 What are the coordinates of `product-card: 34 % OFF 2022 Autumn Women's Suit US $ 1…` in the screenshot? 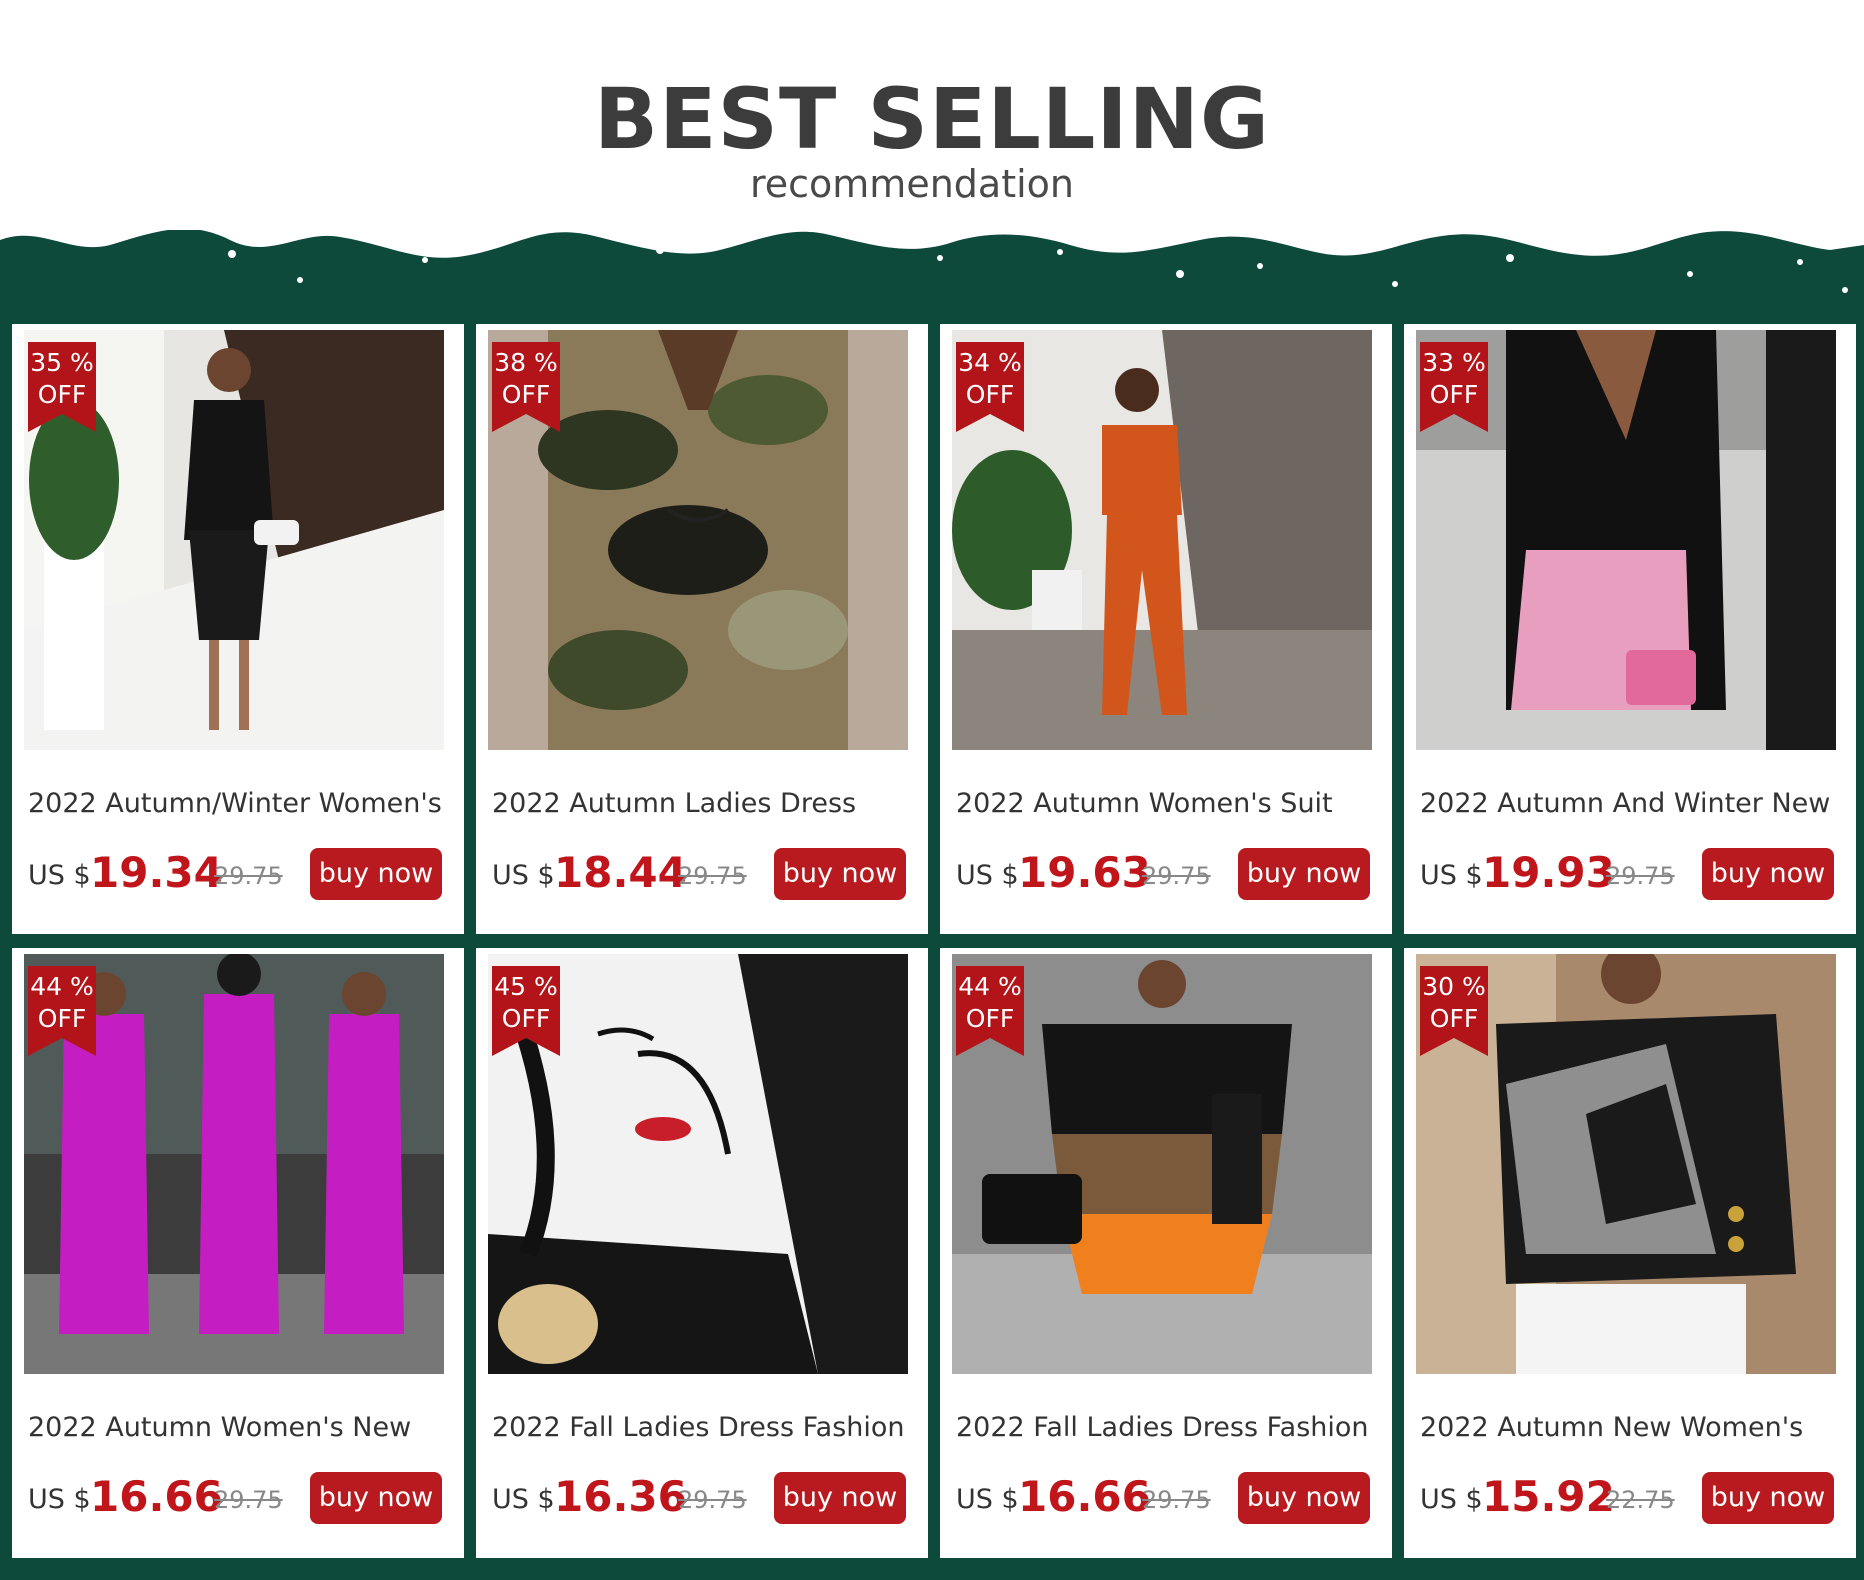 It's located at (1166, 629).